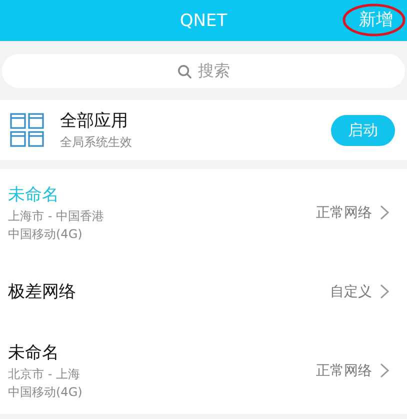 The height and width of the screenshot is (419, 407). Describe the element at coordinates (42, 292) in the screenshot. I see `profile-name: 极差网络` at that location.